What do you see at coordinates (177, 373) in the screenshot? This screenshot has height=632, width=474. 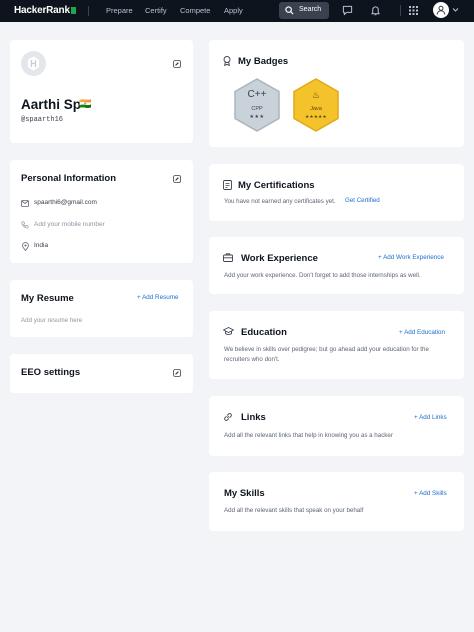 I see `edit-eeo-icon` at bounding box center [177, 373].